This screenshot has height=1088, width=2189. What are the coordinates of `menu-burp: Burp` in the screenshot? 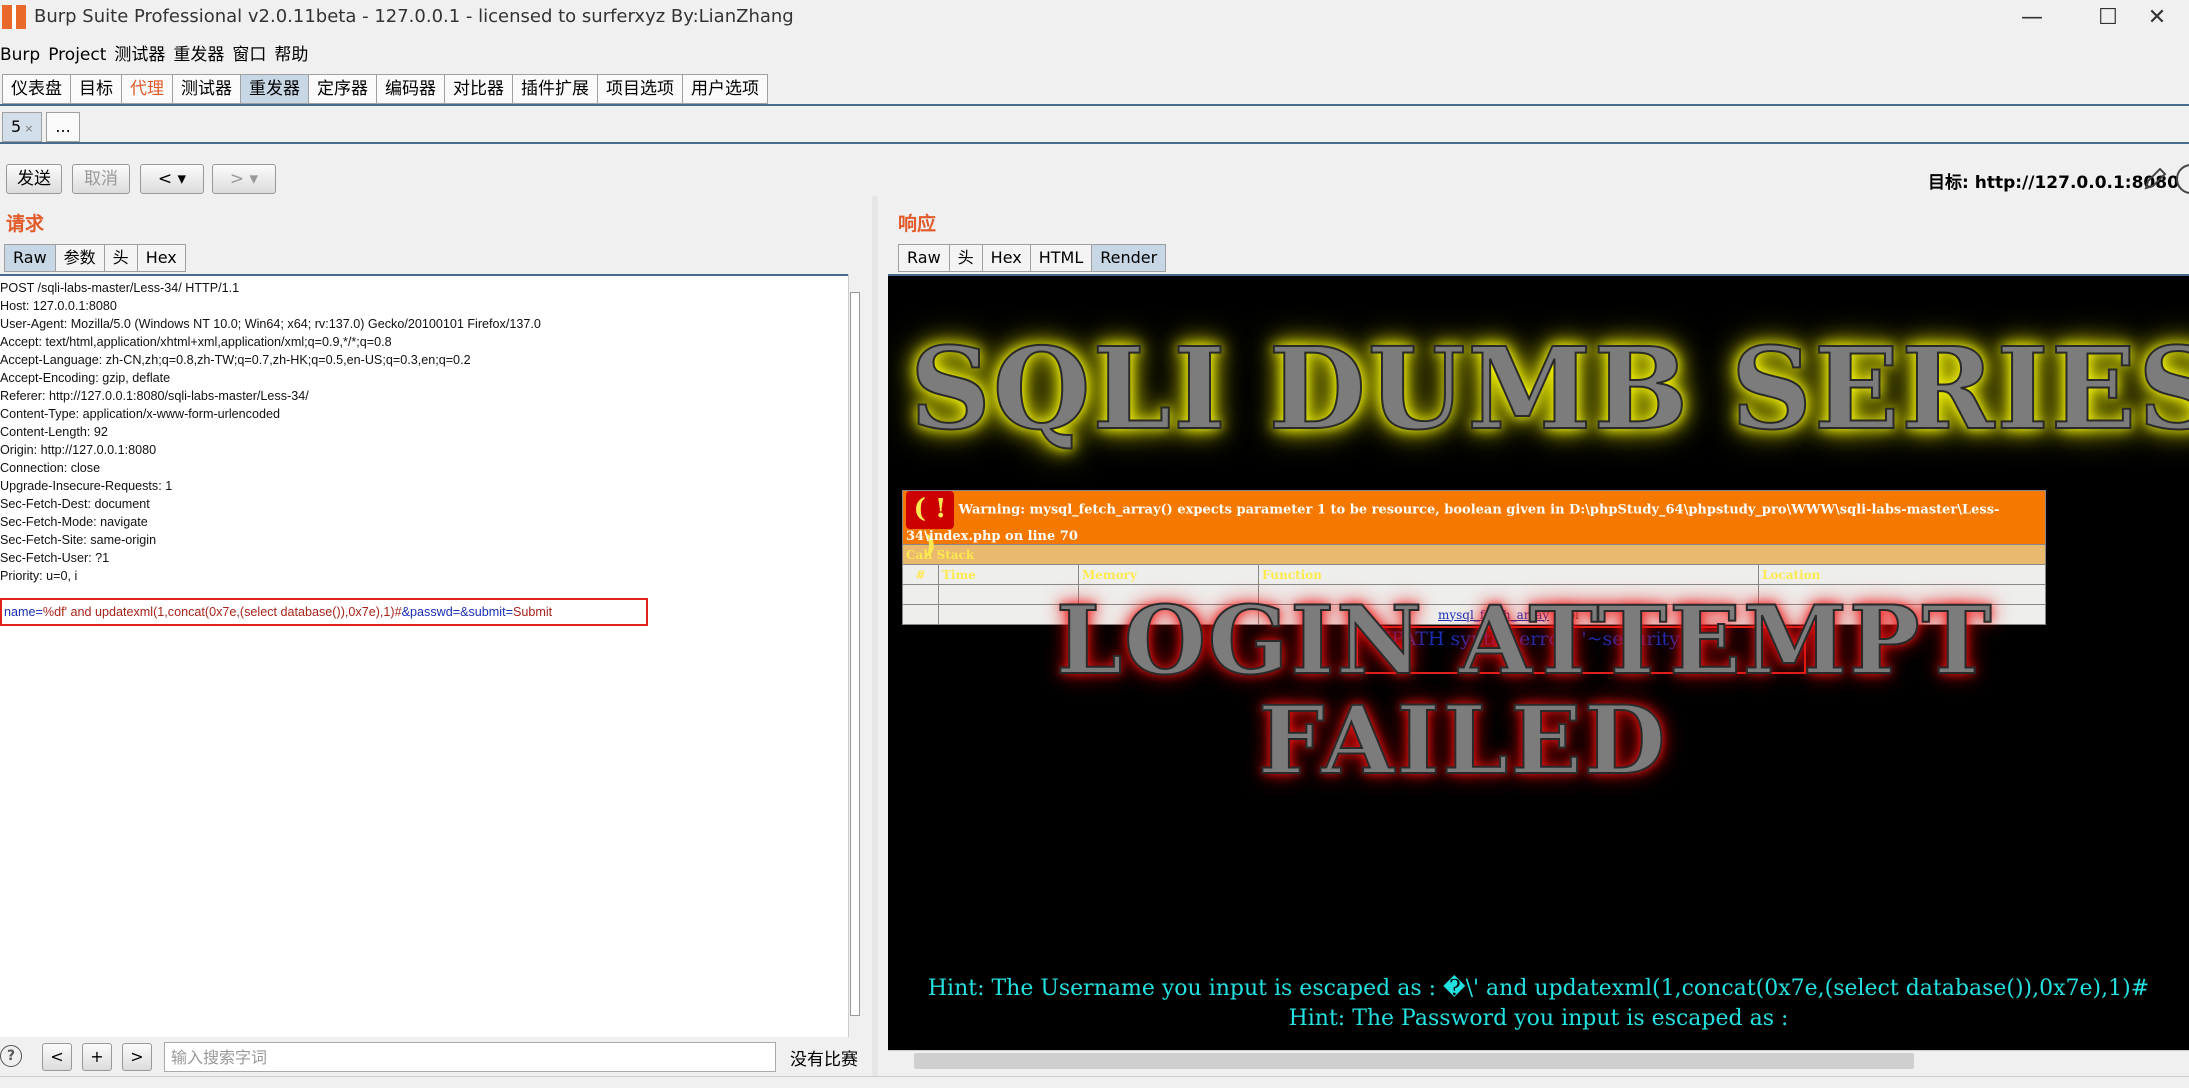 It's located at (20, 55).